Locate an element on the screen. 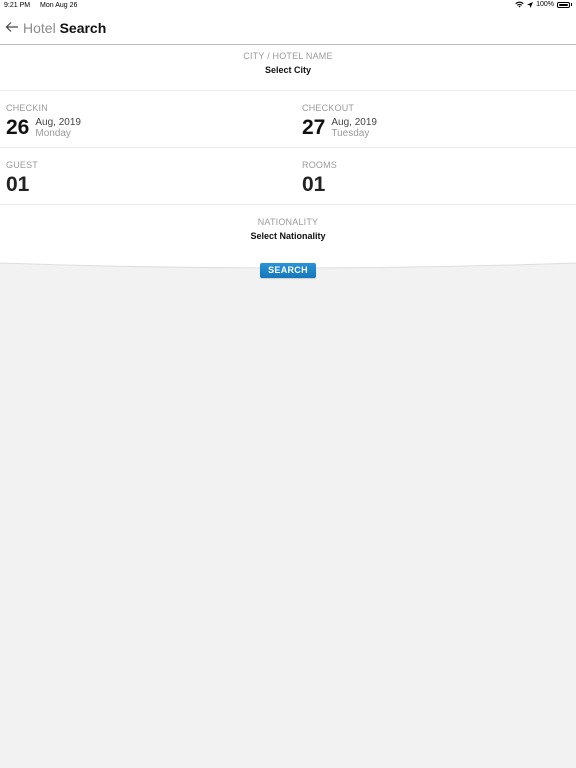 The height and width of the screenshot is (768, 576). checkin-weekday: Monday is located at coordinates (53, 133).